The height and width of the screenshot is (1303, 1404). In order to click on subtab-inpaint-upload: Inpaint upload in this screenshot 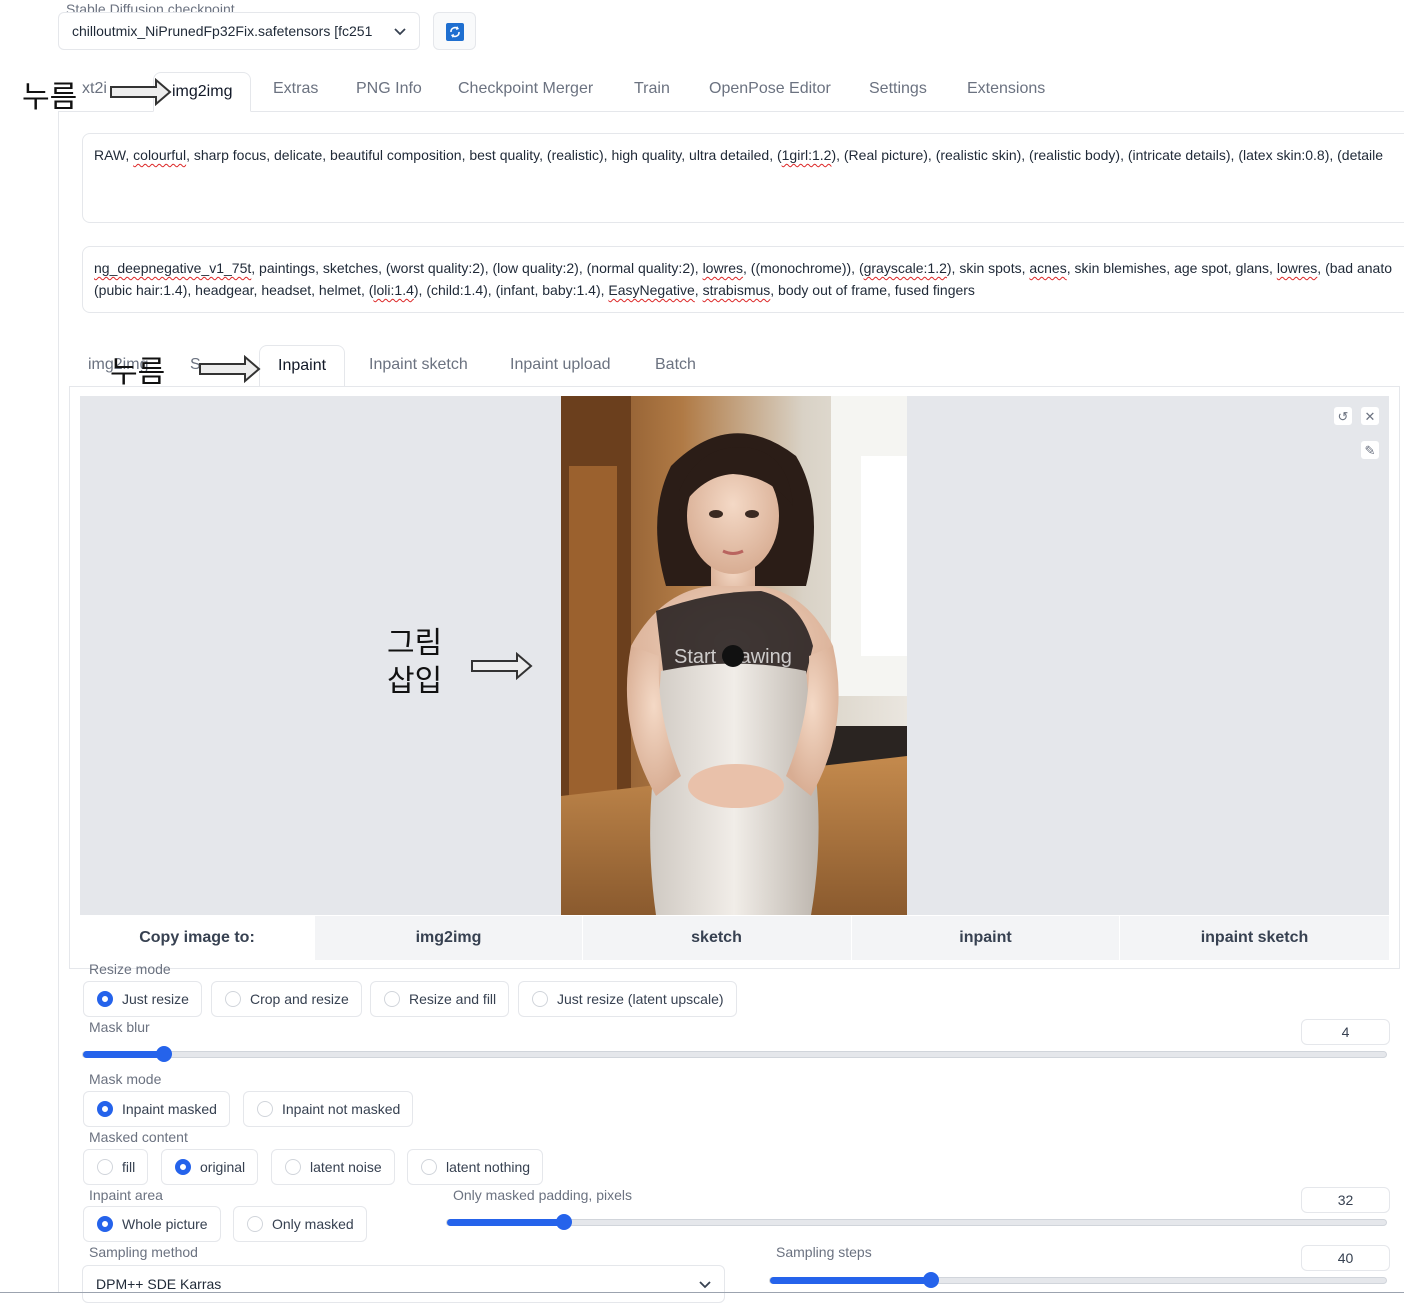, I will do `click(560, 365)`.